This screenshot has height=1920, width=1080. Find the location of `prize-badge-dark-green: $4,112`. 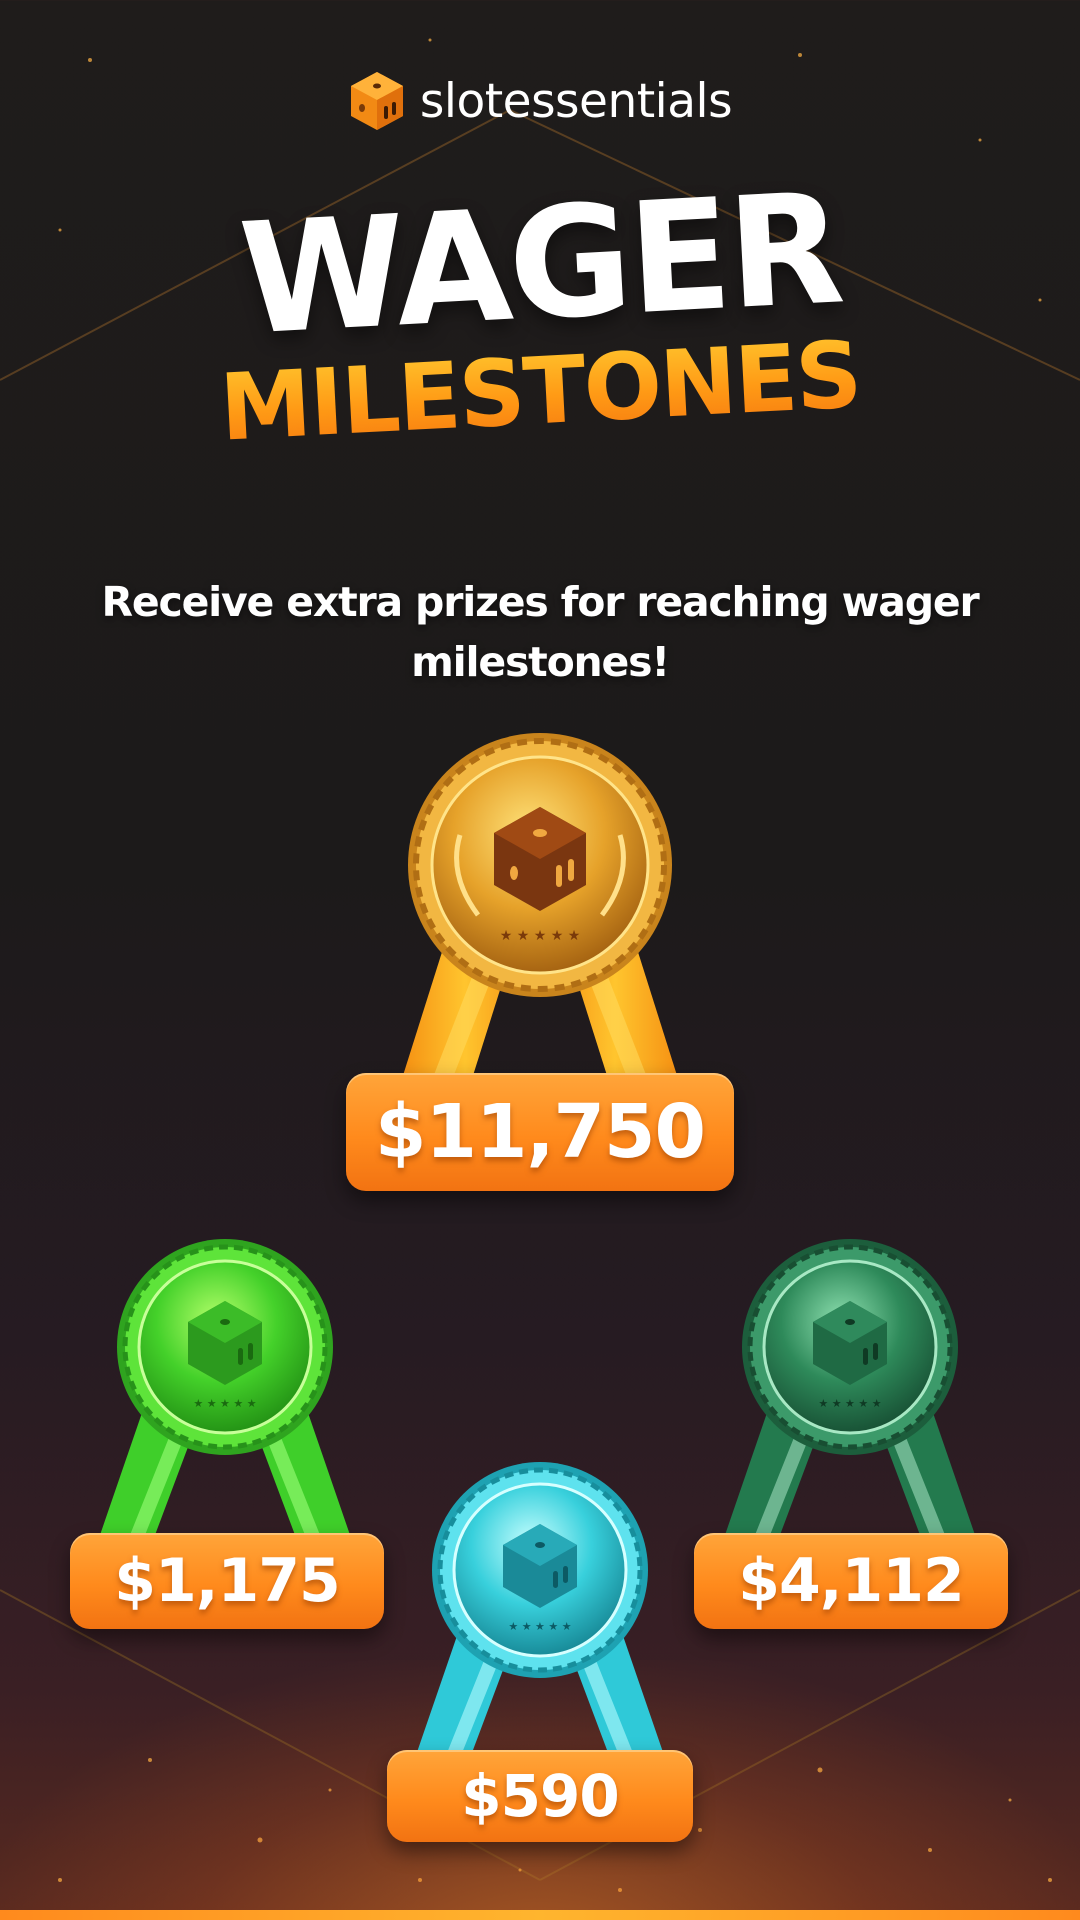

prize-badge-dark-green: $4,112 is located at coordinates (851, 1581).